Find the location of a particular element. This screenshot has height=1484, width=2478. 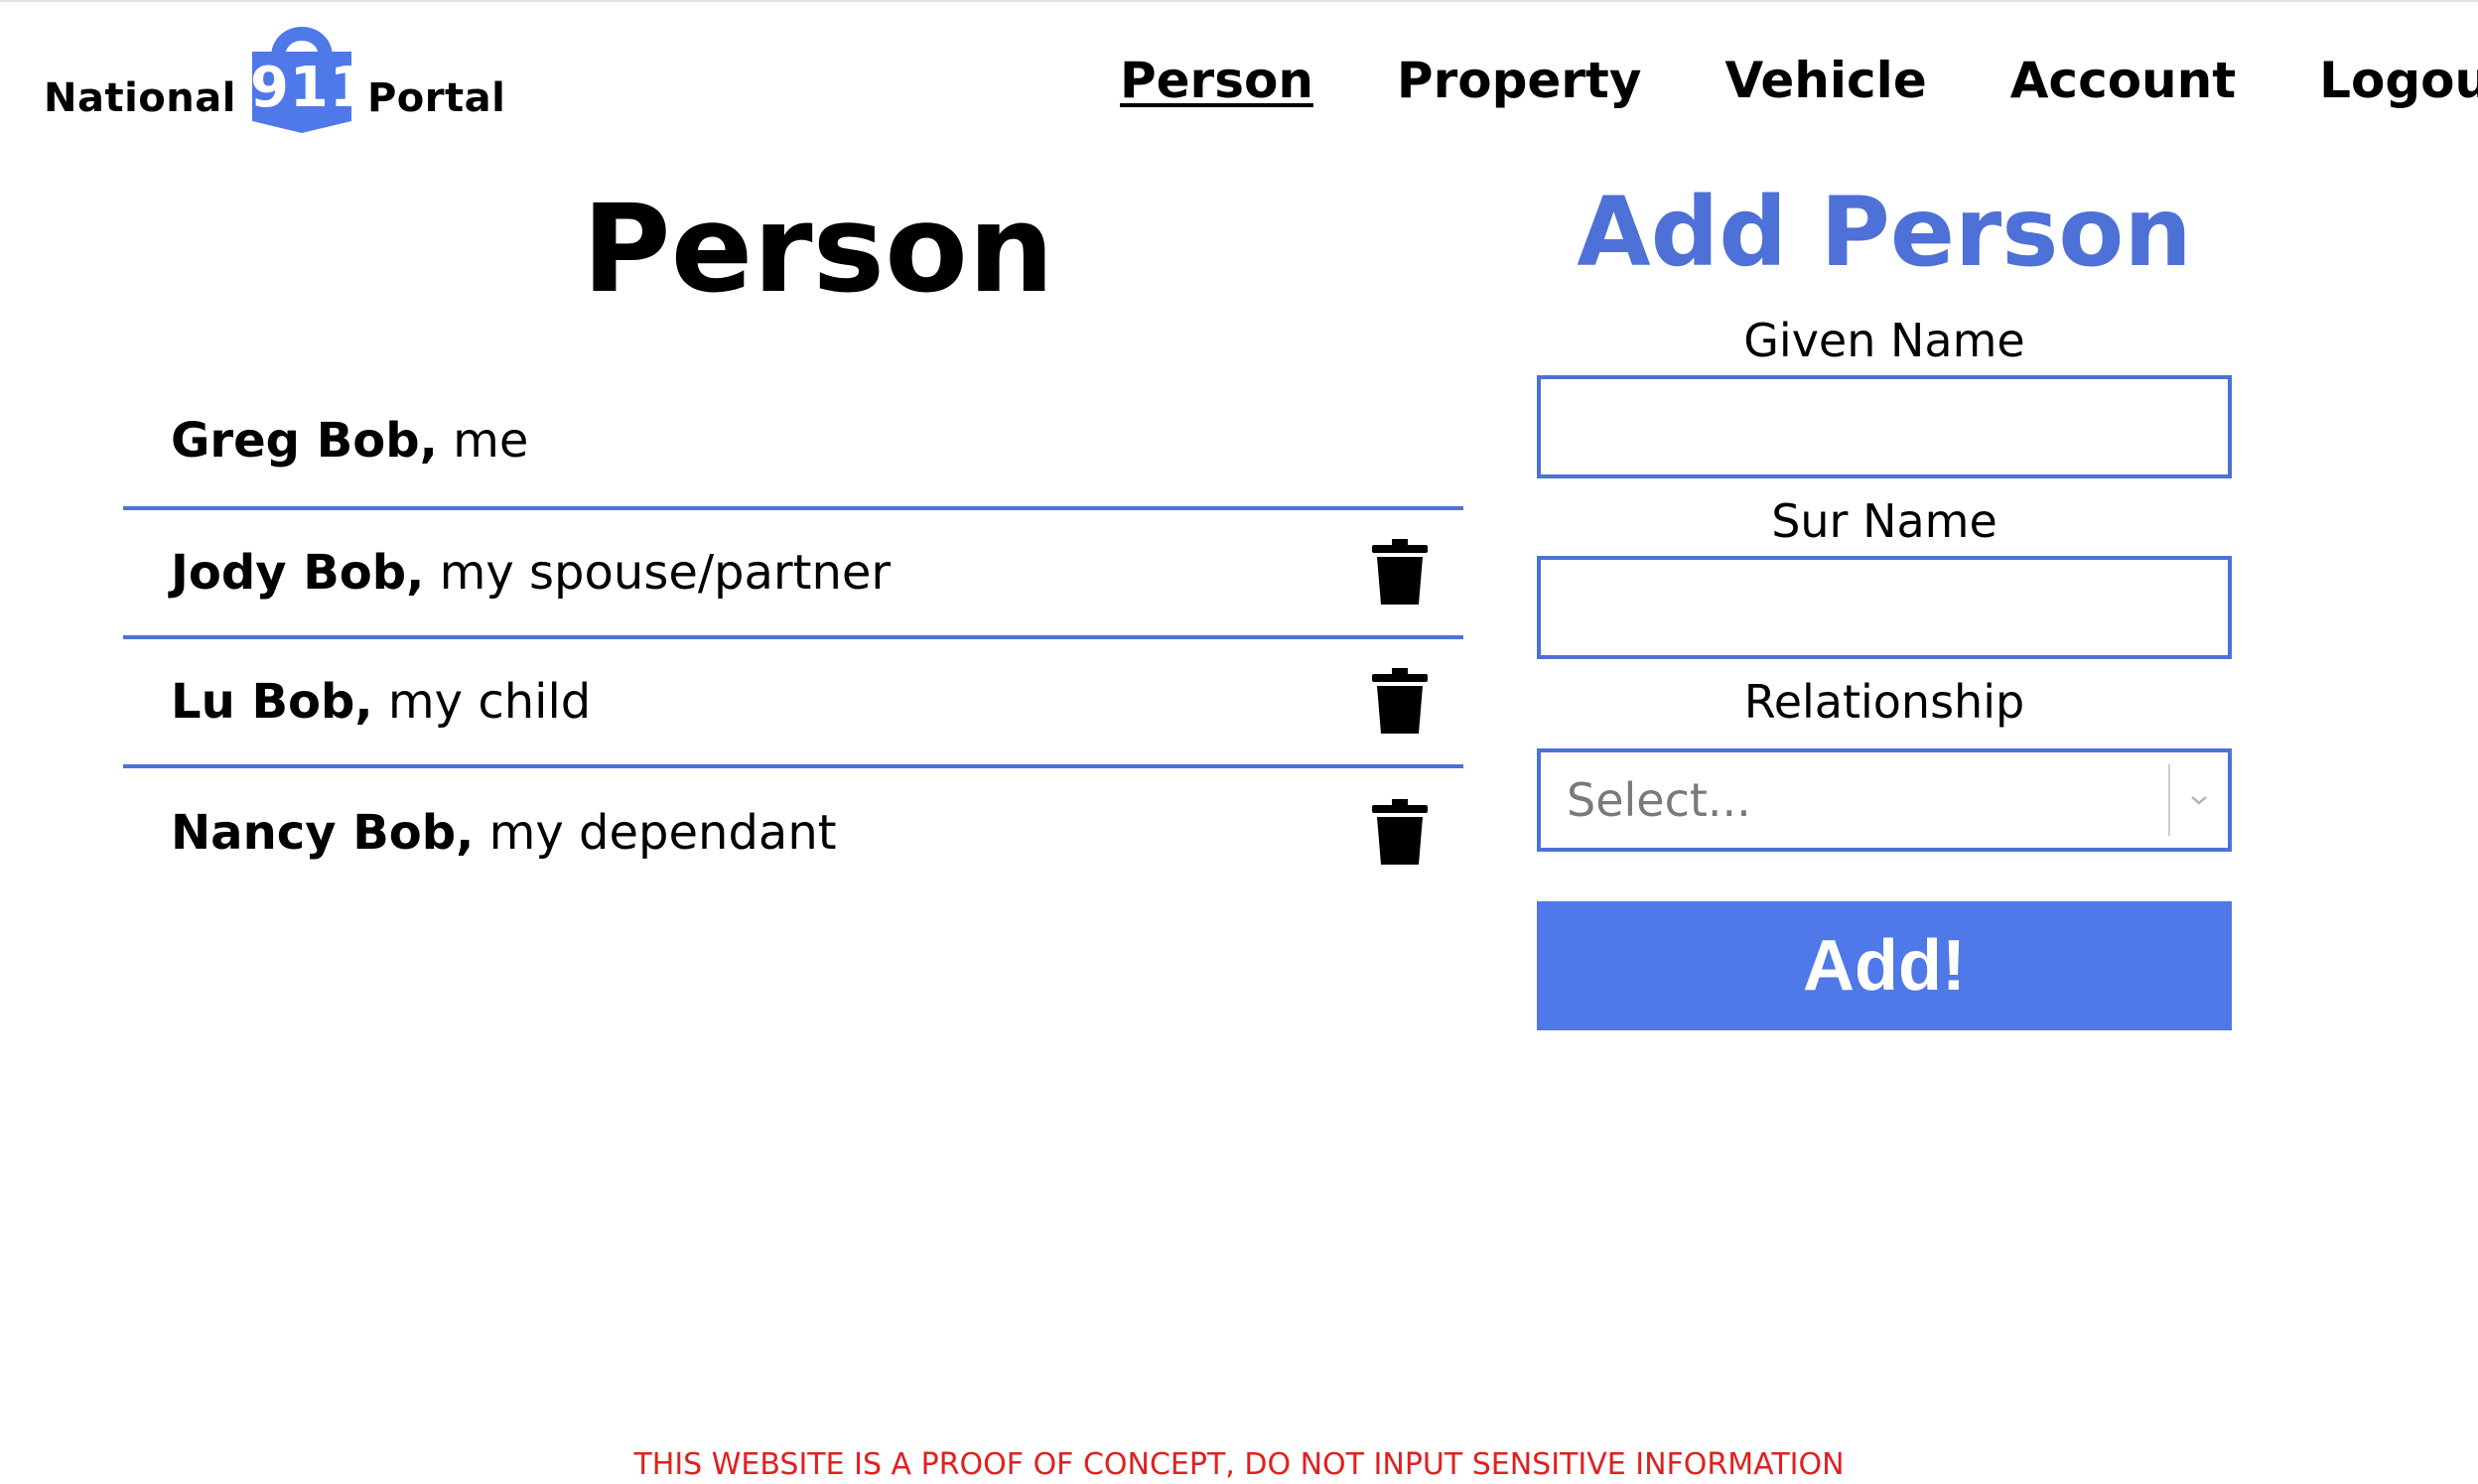

person-relation: my dependant is located at coordinates (663, 833).